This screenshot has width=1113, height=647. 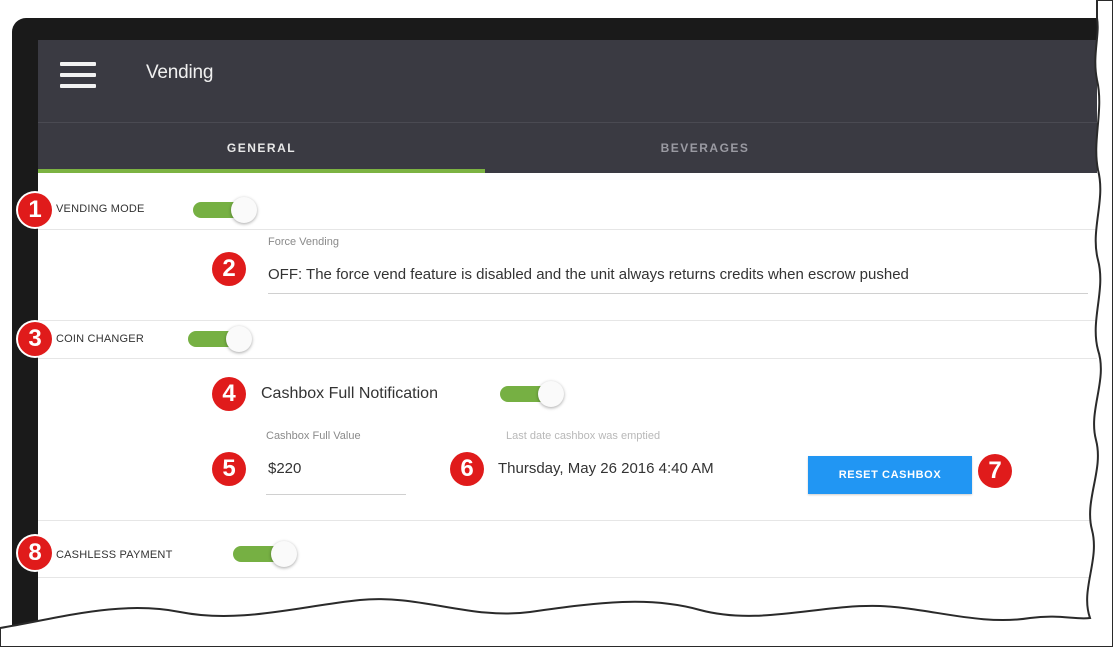 I want to click on callout-badge: 6, so click(x=467, y=469).